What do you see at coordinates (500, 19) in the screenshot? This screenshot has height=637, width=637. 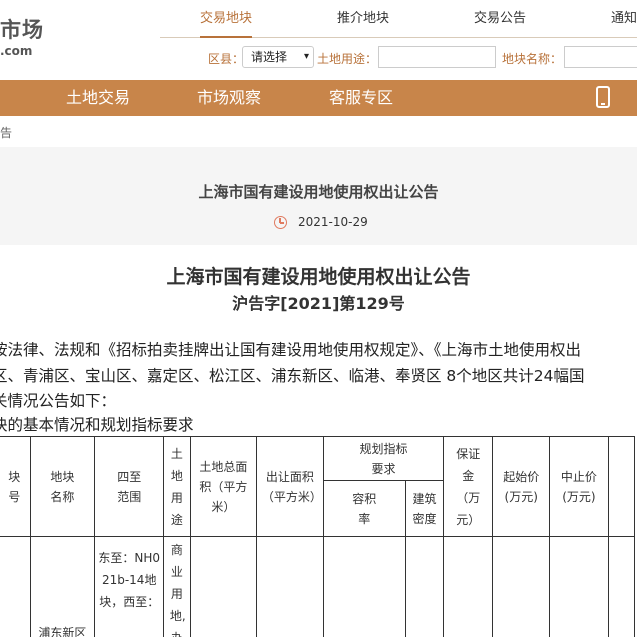 I see `tab-transaction-notices: 交易公告` at bounding box center [500, 19].